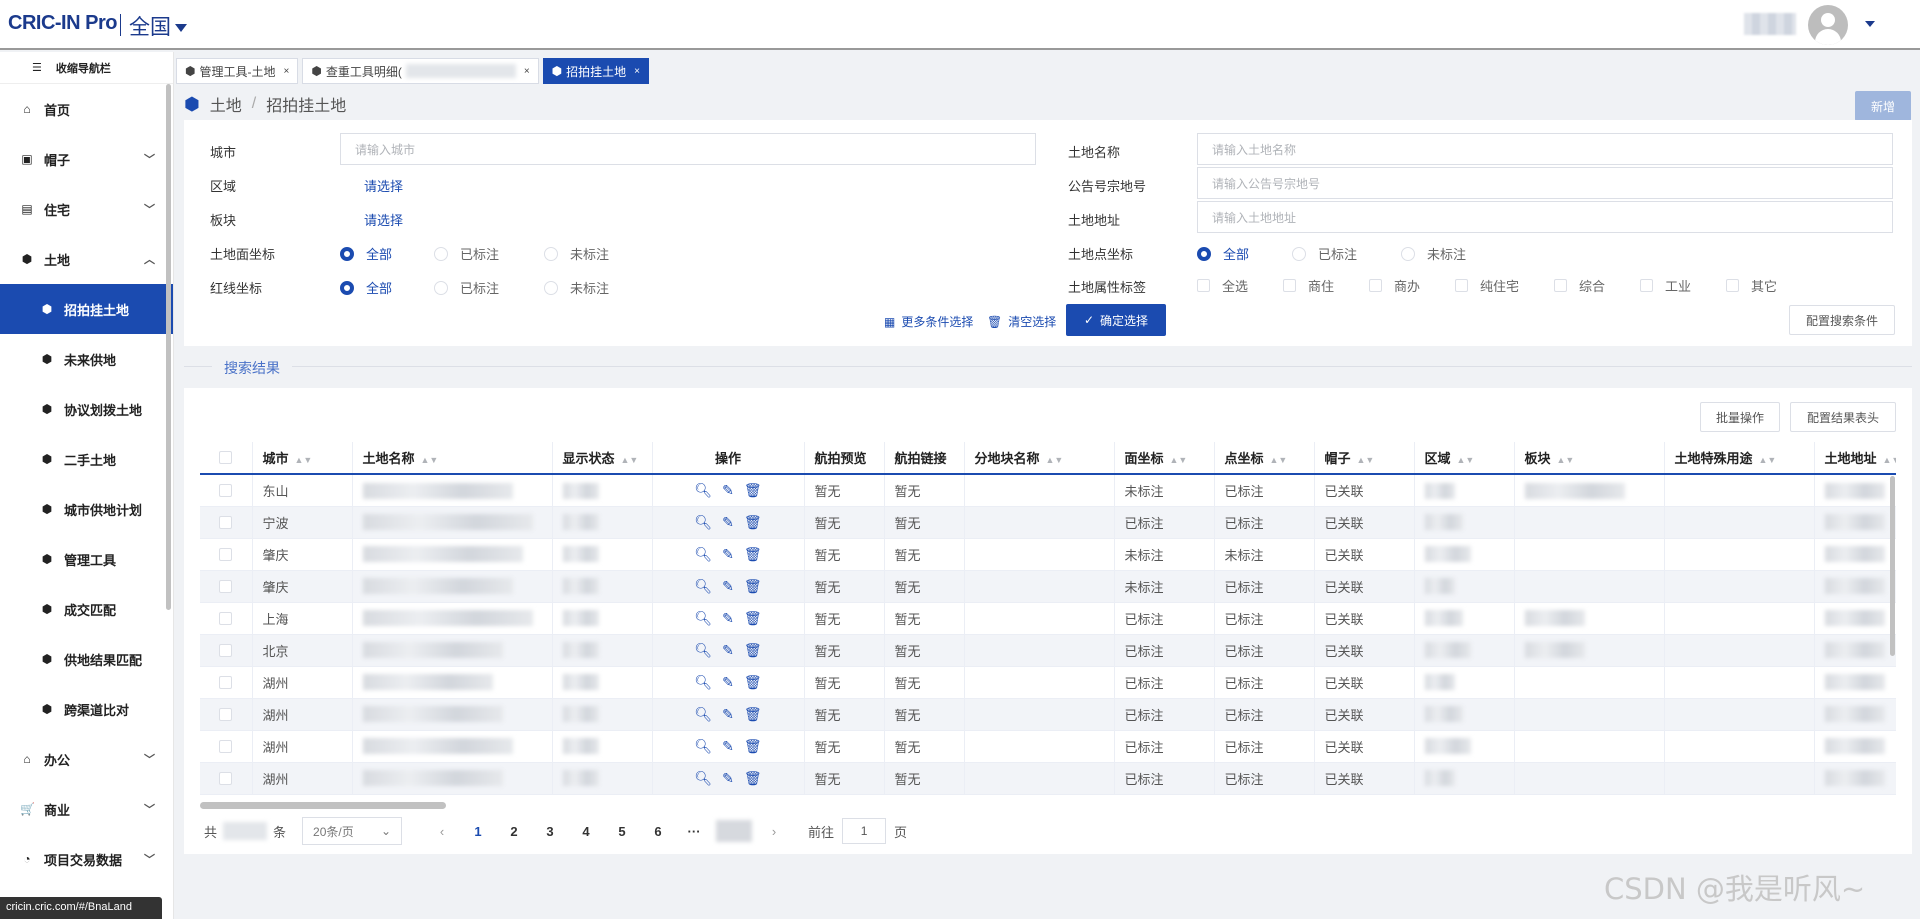  I want to click on col-display-status: 显示状态 ▲▼, so click(602, 458).